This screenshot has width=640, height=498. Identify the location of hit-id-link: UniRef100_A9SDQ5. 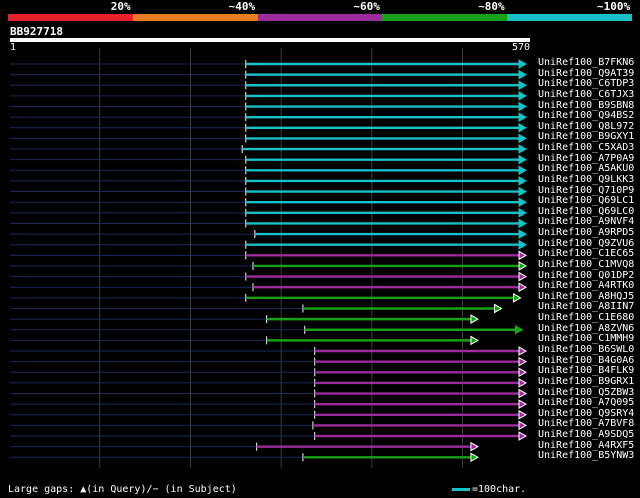
(586, 435).